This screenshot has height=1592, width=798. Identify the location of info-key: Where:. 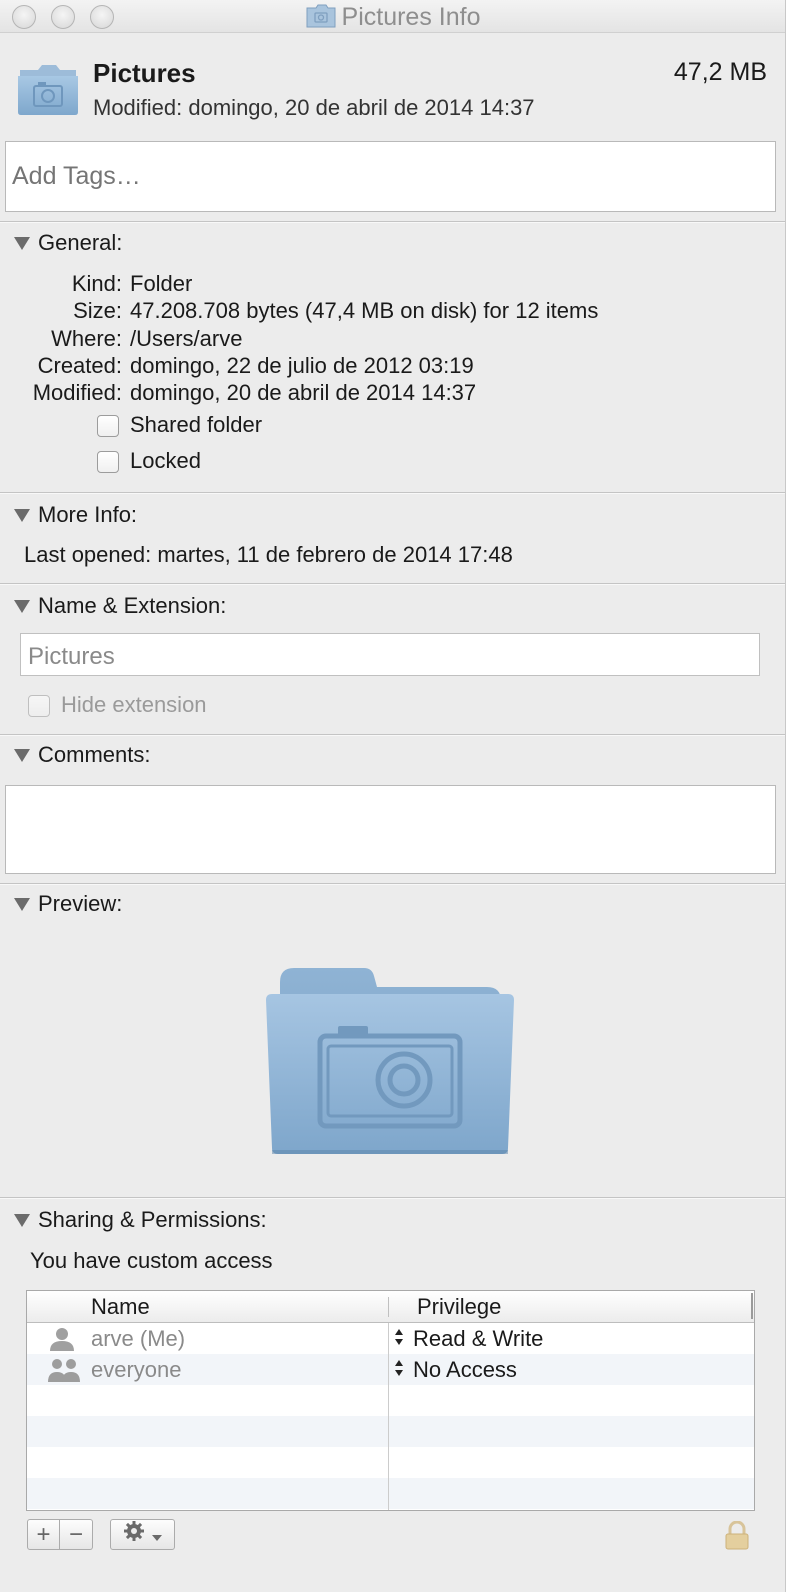
(86, 338).